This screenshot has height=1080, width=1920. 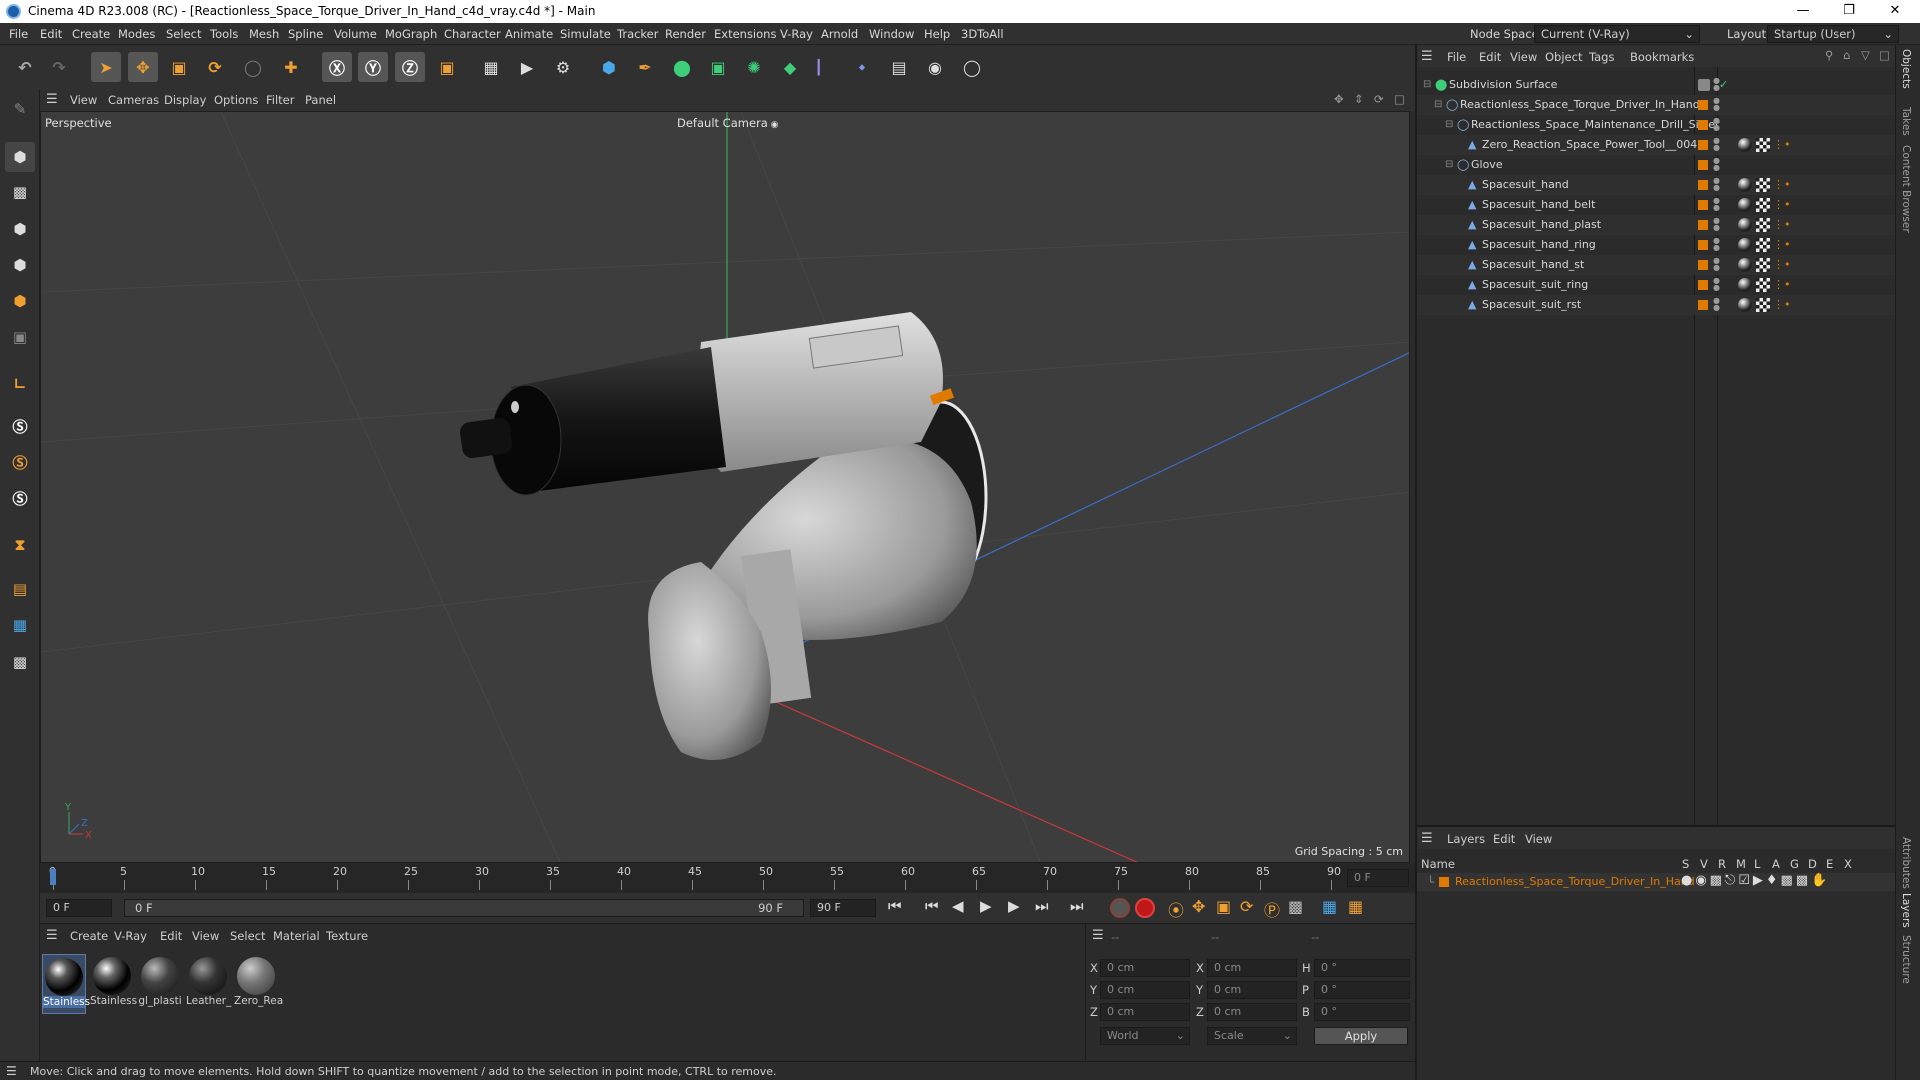 I want to click on vp-menu-display: Display, so click(x=185, y=100).